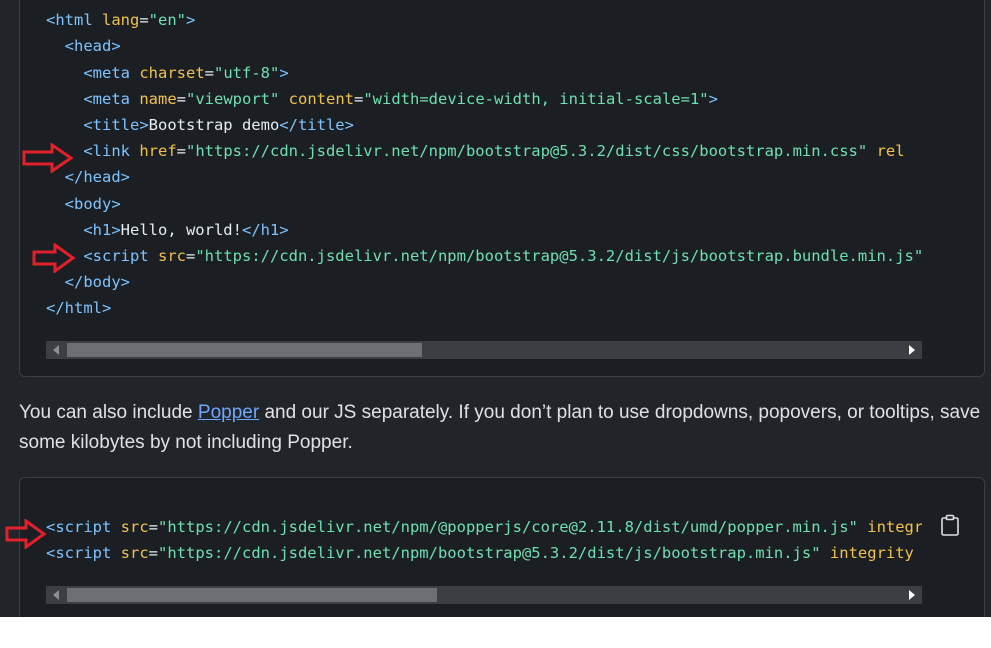 This screenshot has height=648, width=991. I want to click on code-token: </title>, so click(316, 124).